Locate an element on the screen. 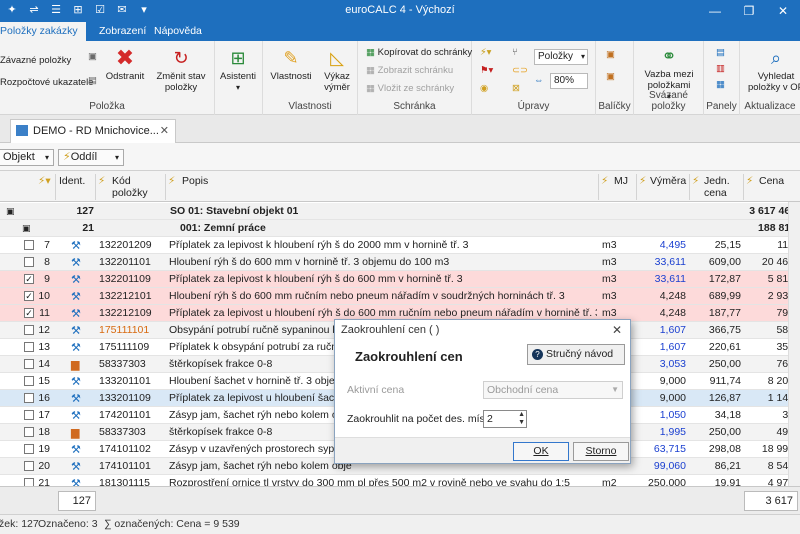 This screenshot has height=534, width=800. header-kod: Kód položky is located at coordinates (136, 187).